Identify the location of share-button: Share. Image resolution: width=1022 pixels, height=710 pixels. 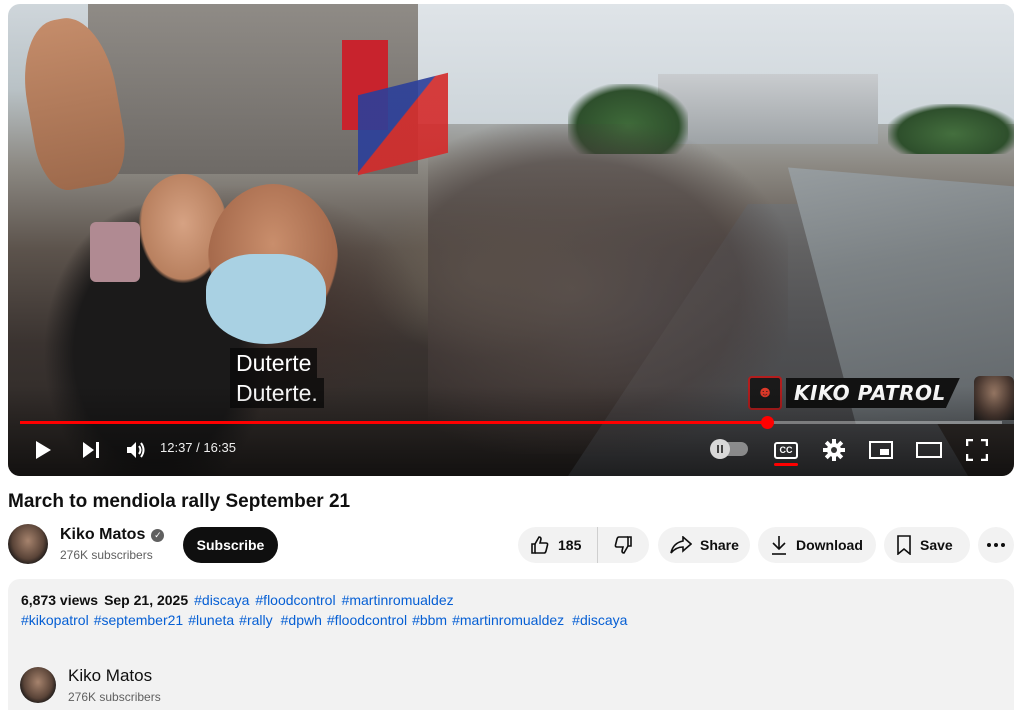
(704, 545).